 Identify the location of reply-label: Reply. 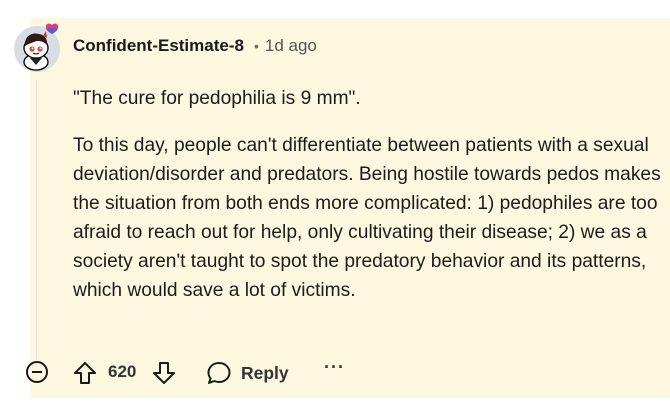
(265, 372).